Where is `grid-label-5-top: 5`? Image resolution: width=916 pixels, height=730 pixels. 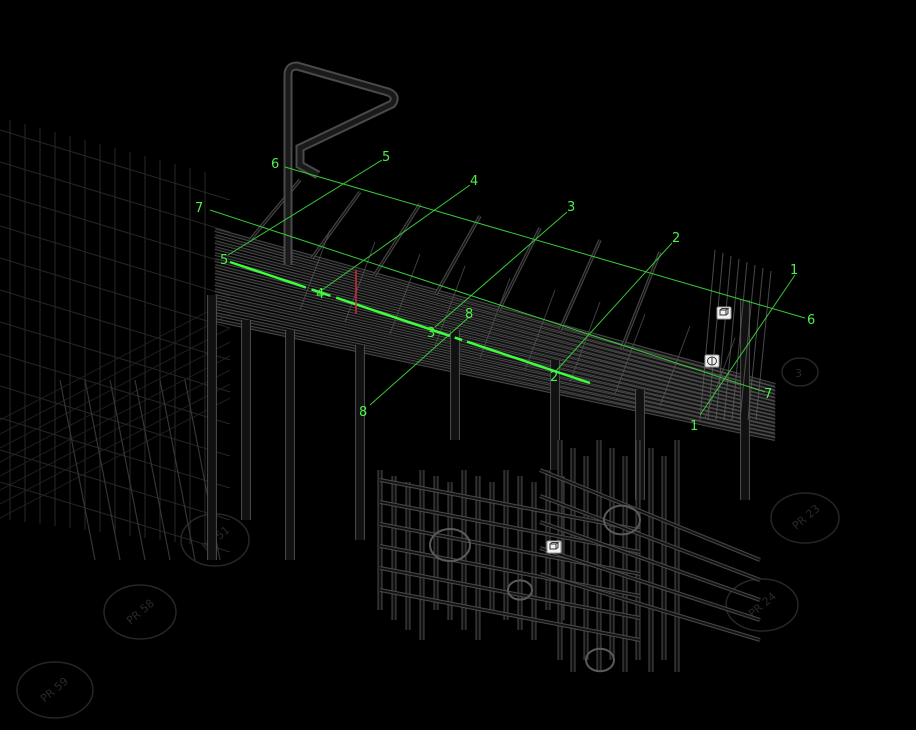
grid-label-5-top: 5 is located at coordinates (386, 157).